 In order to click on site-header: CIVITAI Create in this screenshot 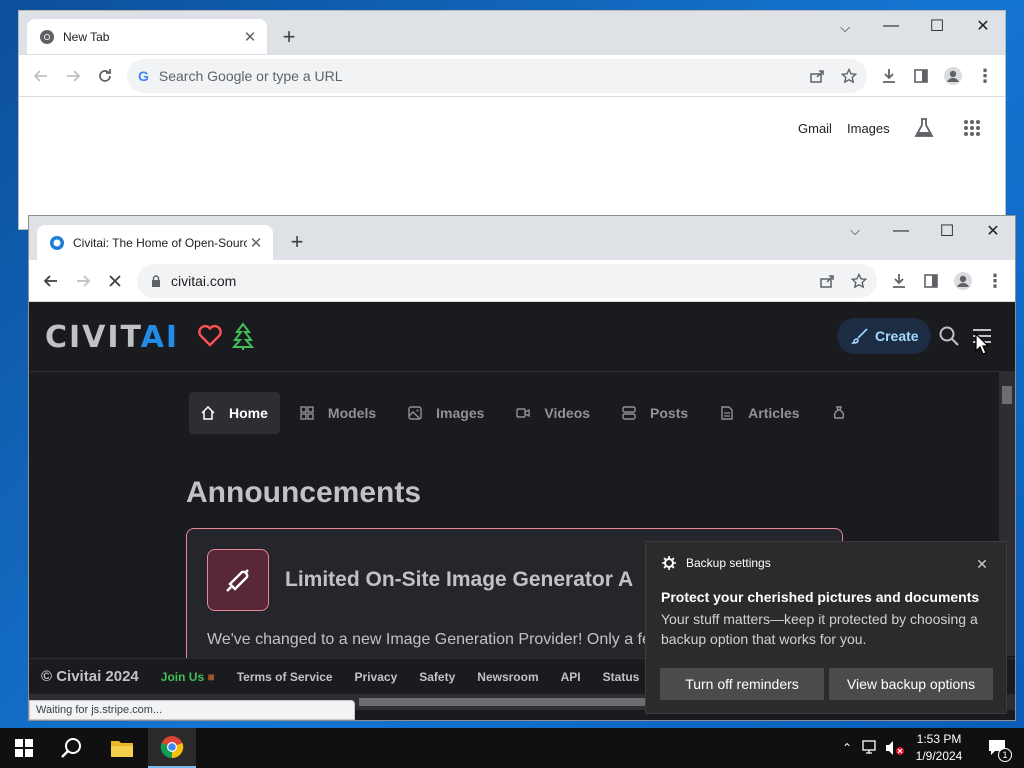, I will do `click(522, 337)`.